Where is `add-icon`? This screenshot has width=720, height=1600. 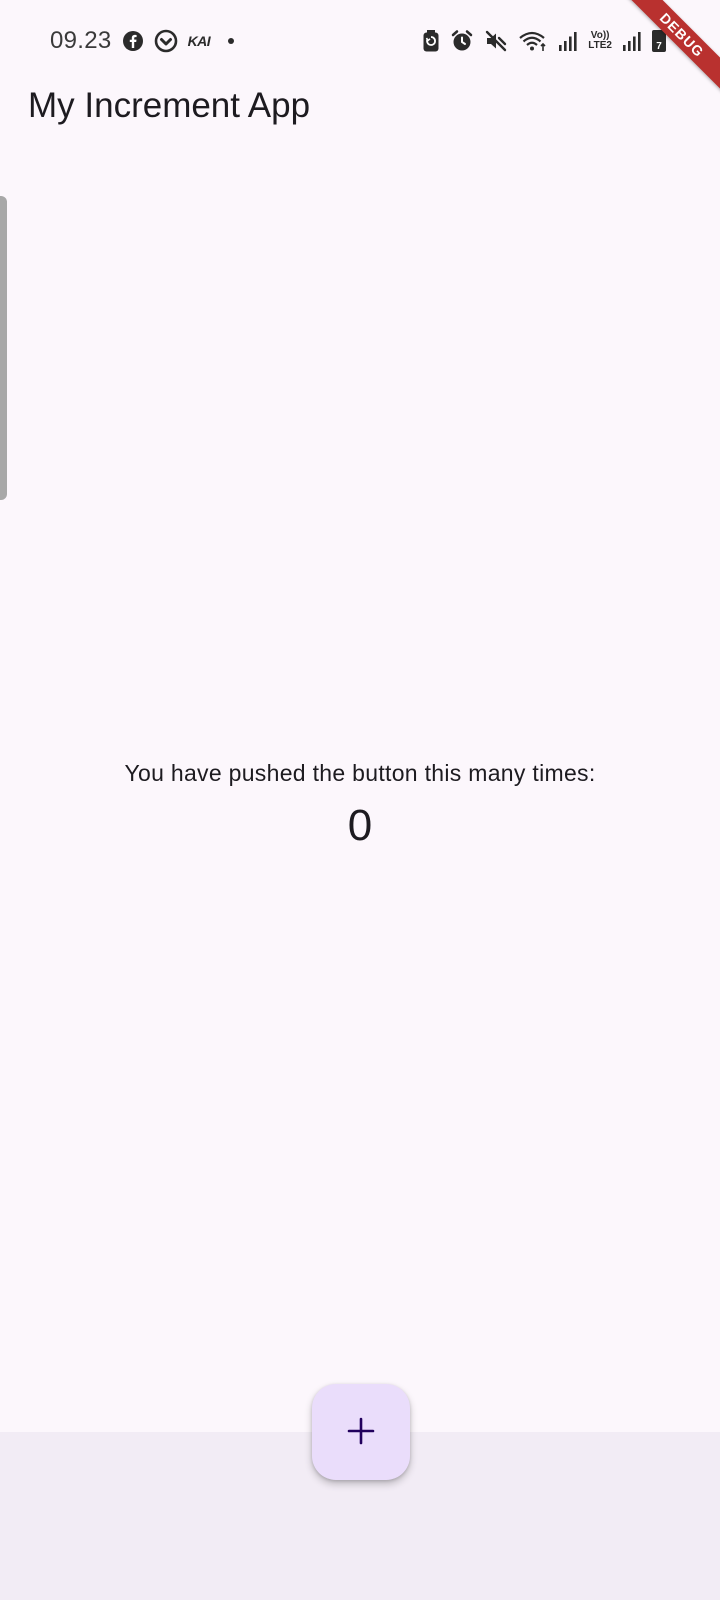 add-icon is located at coordinates (361, 1432).